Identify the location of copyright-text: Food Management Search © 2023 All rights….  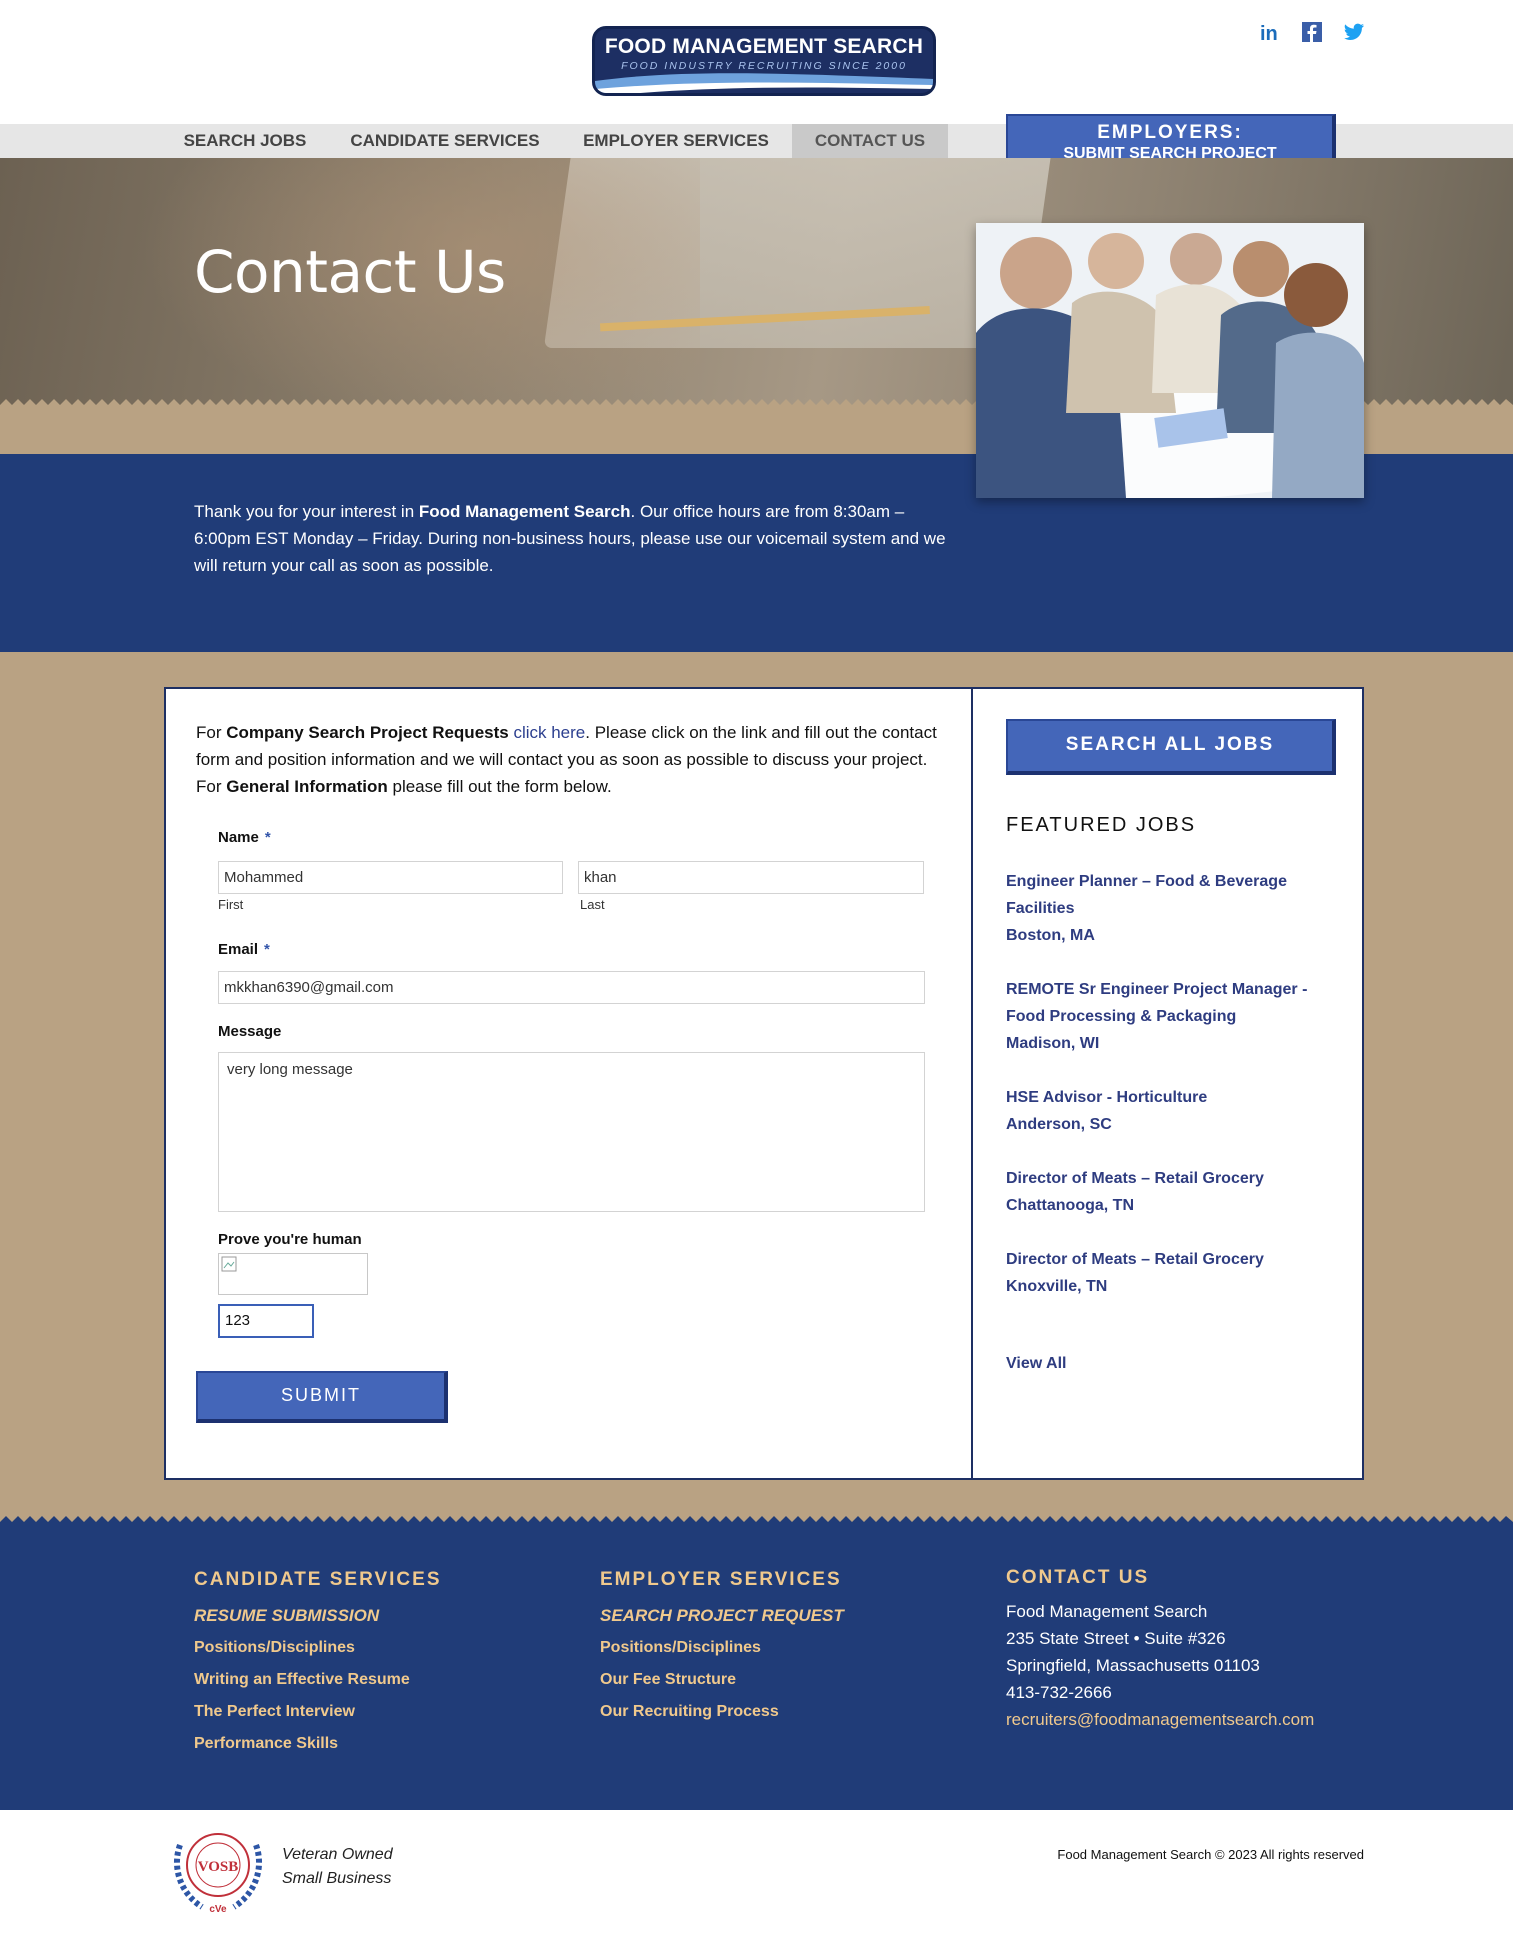
(1210, 1854).